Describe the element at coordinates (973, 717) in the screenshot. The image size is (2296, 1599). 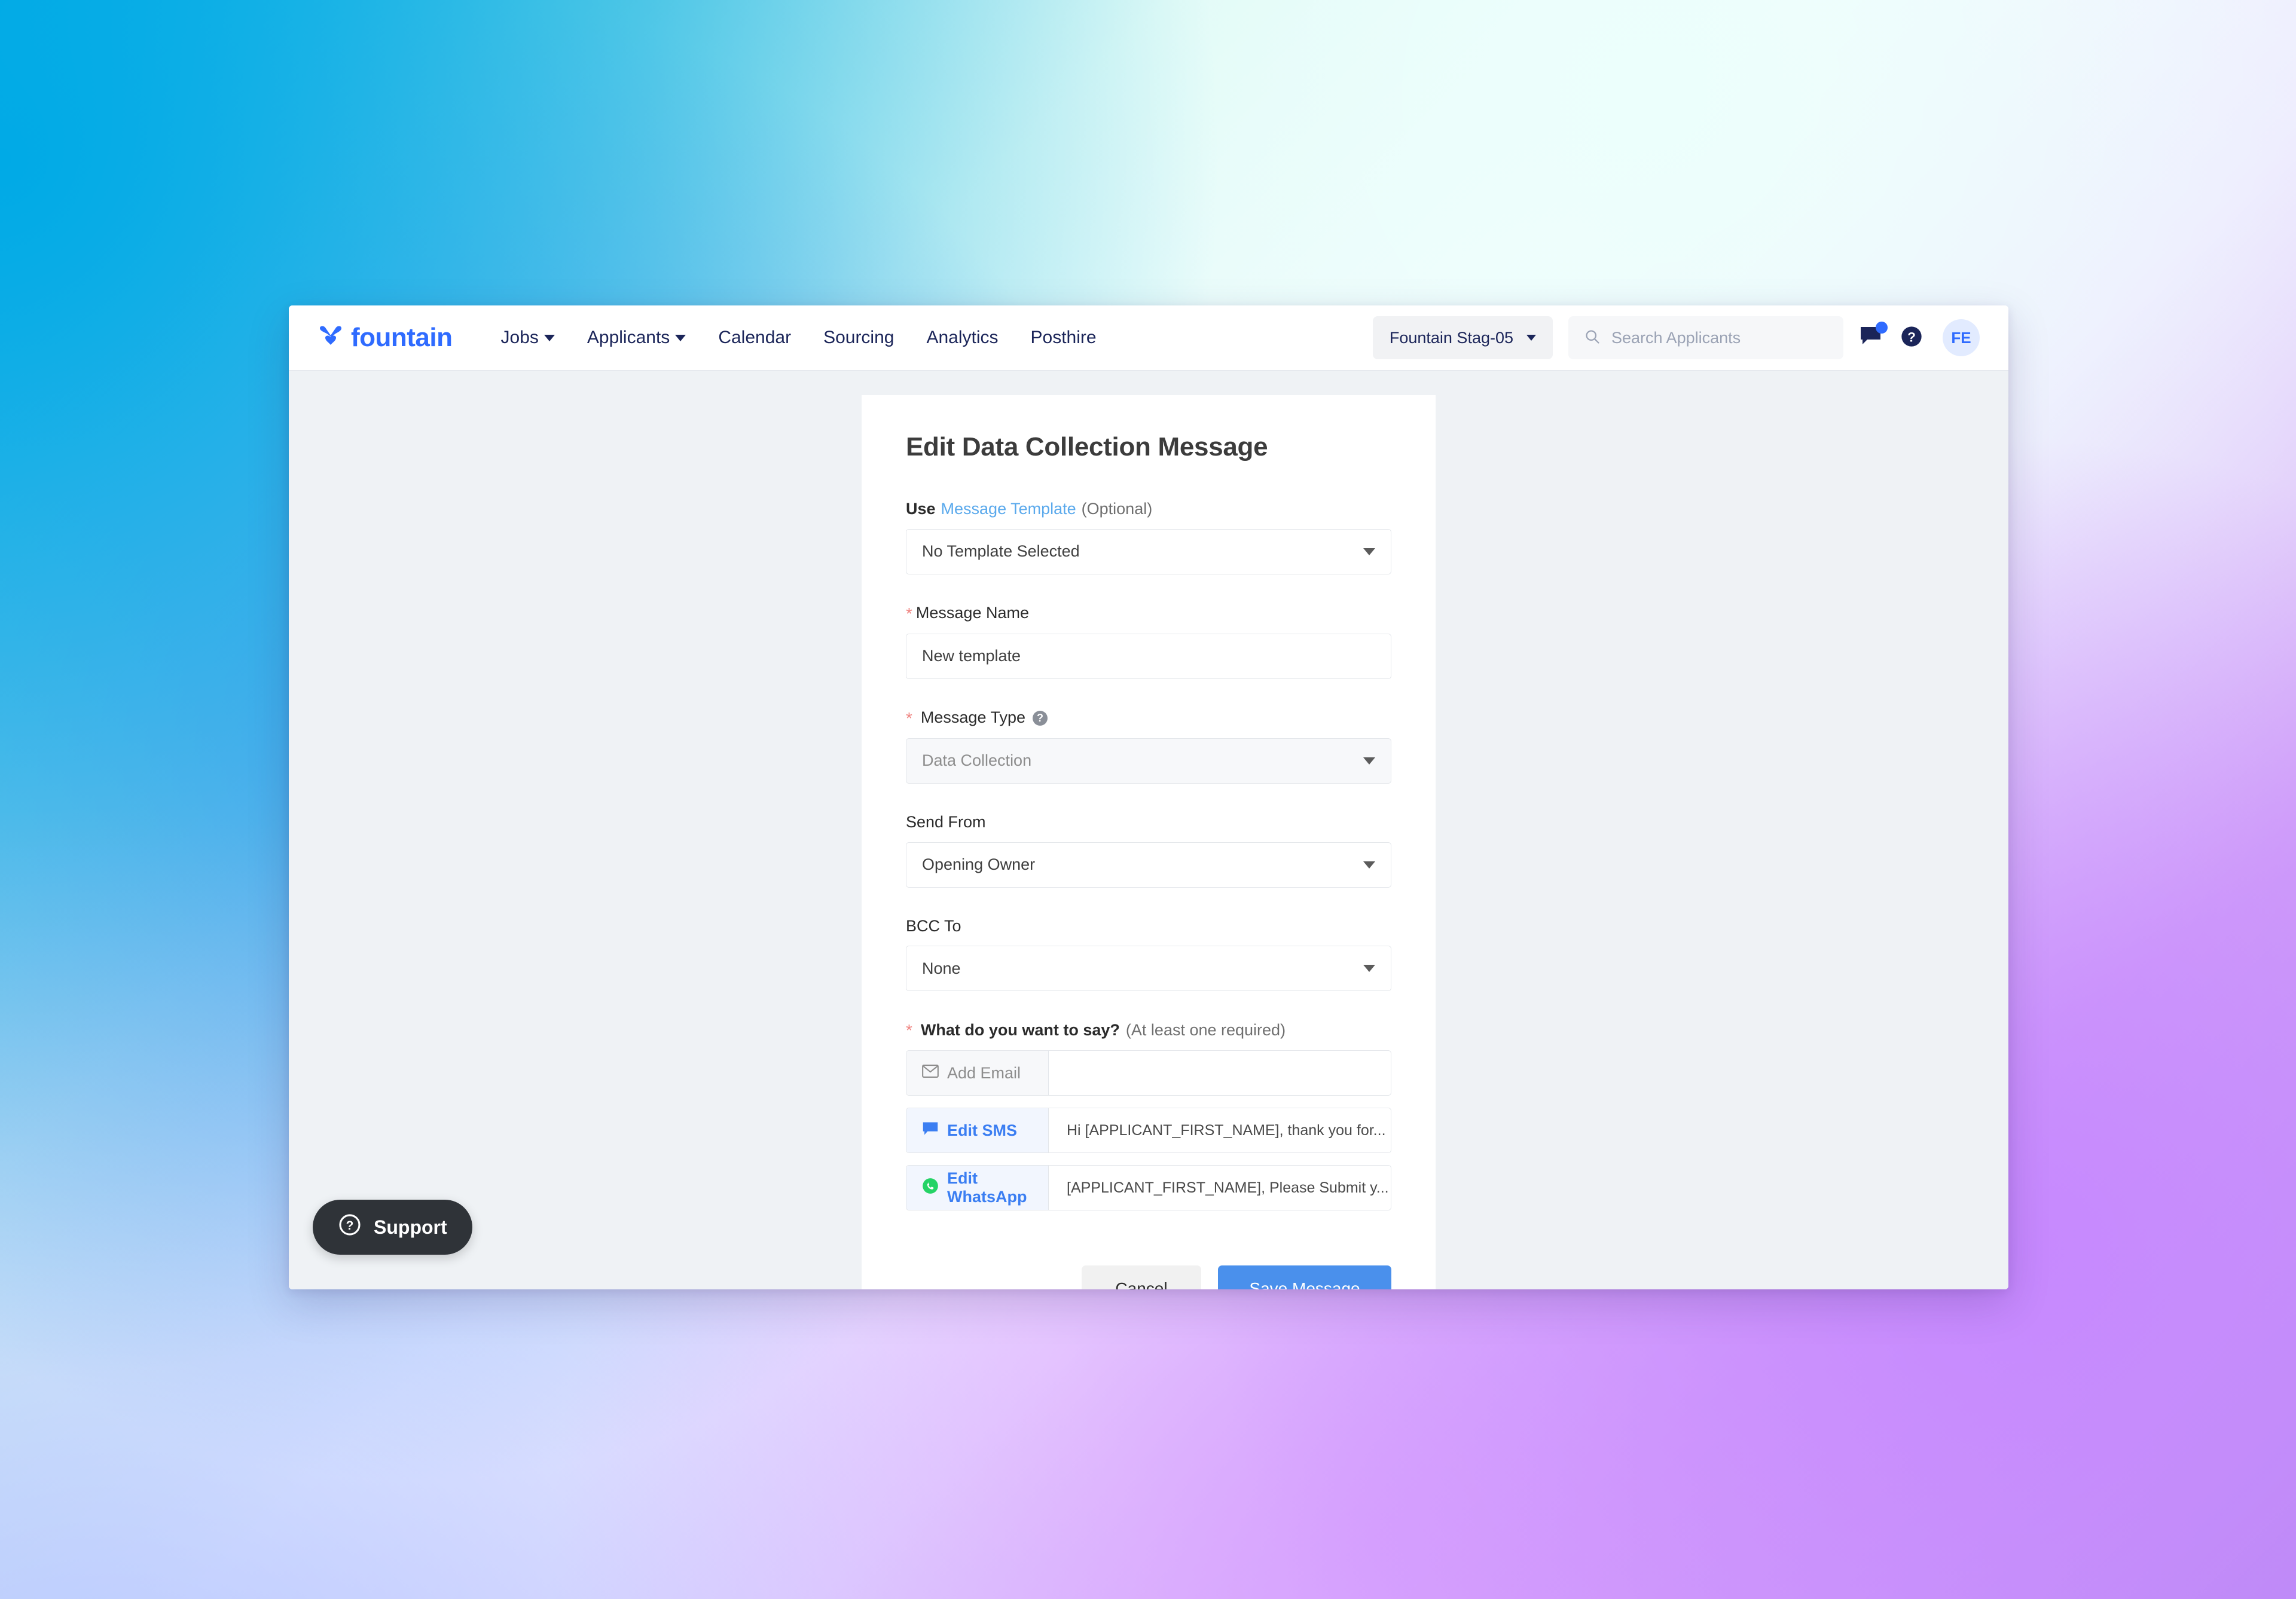
I see `message-type-label-text: Message Type` at that location.